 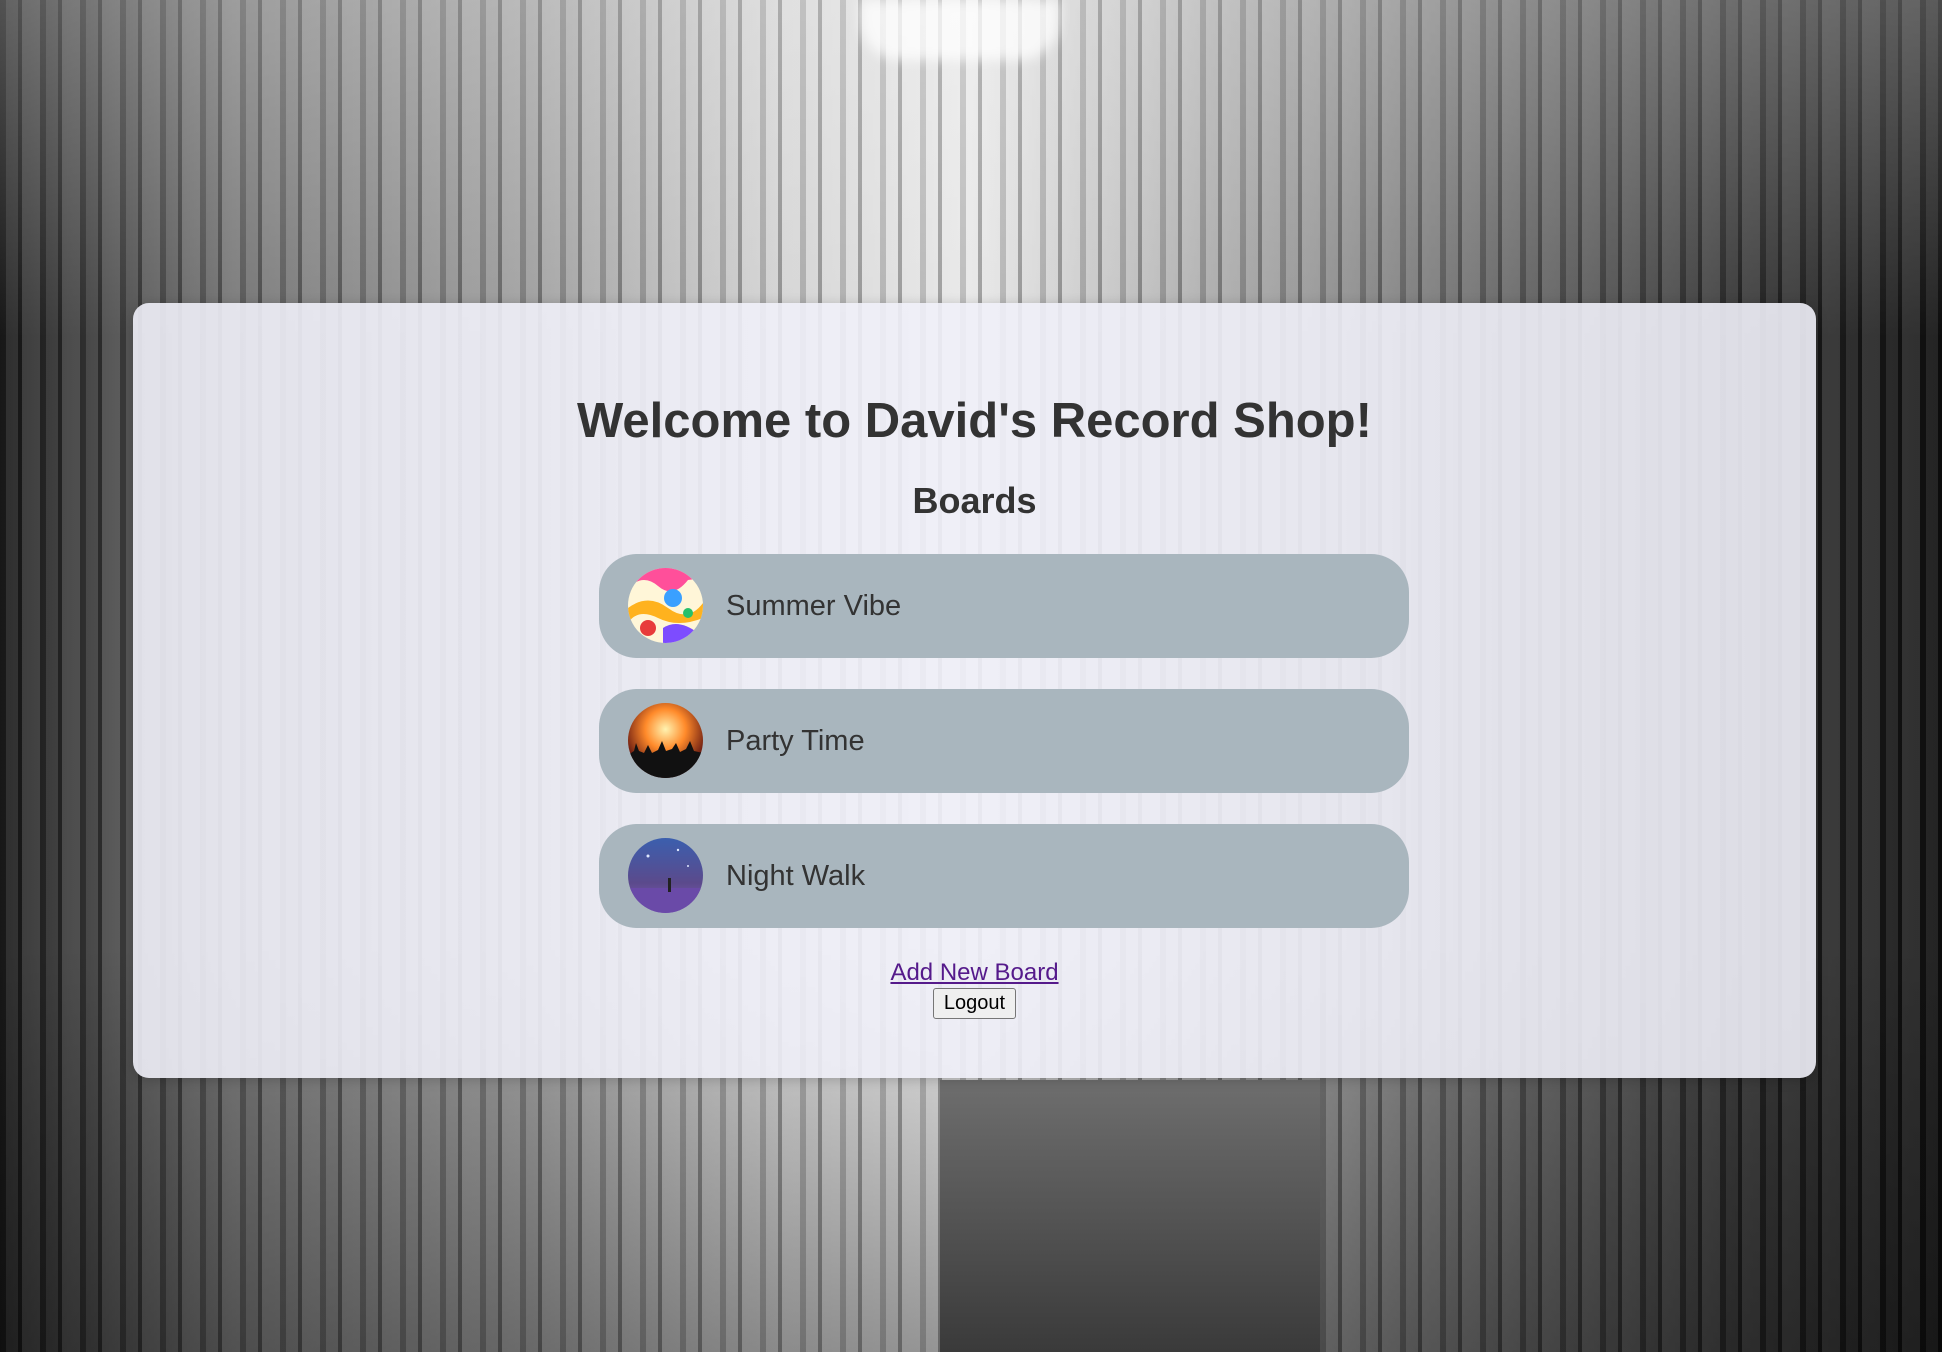 I want to click on add-board-link-wrap: Add New Board, so click(x=974, y=973).